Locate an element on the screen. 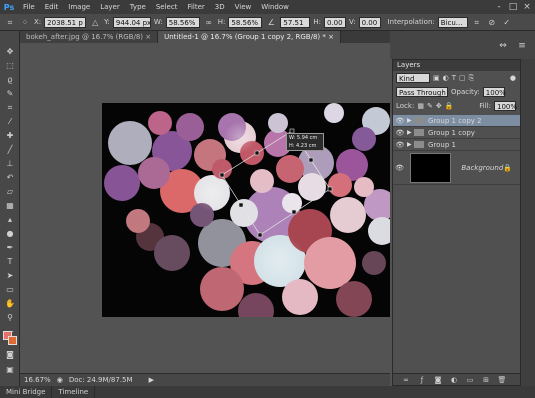 The image size is (535, 398). pen-icon: ✒ is located at coordinates (10, 247).